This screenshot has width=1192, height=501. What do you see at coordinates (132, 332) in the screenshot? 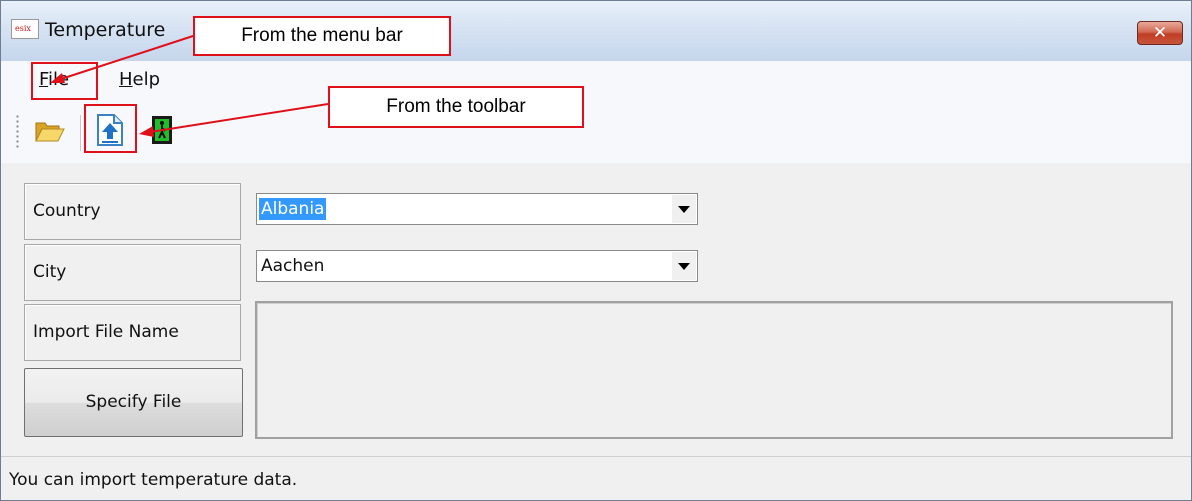
I see `import-file-name-label: Import File Name` at bounding box center [132, 332].